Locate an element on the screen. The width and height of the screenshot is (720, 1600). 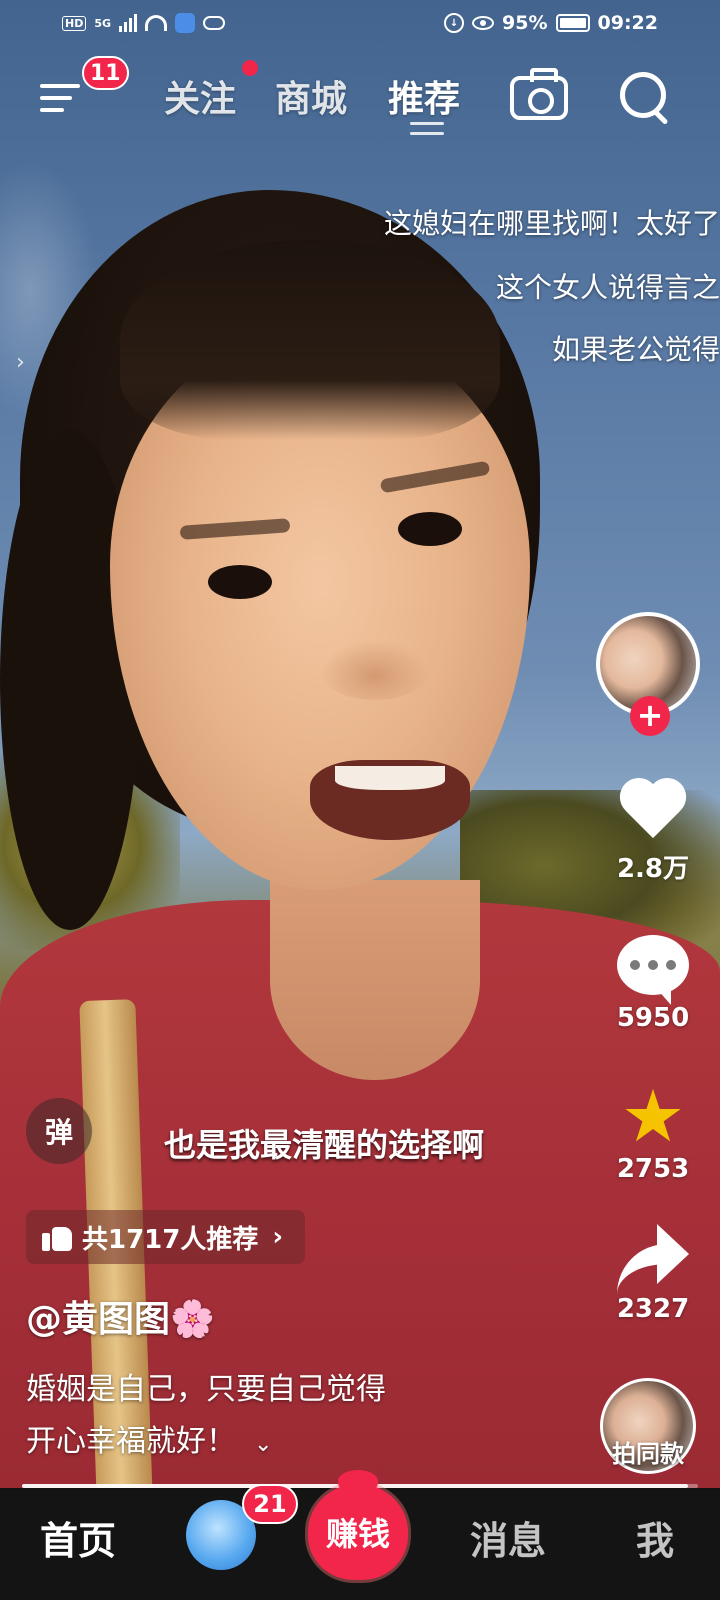
like-count: 2.8万 is located at coordinates (653, 869).